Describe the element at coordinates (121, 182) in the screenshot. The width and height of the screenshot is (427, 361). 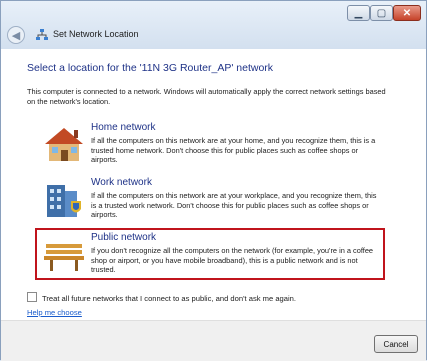
I see `work-network-title: Work network` at that location.